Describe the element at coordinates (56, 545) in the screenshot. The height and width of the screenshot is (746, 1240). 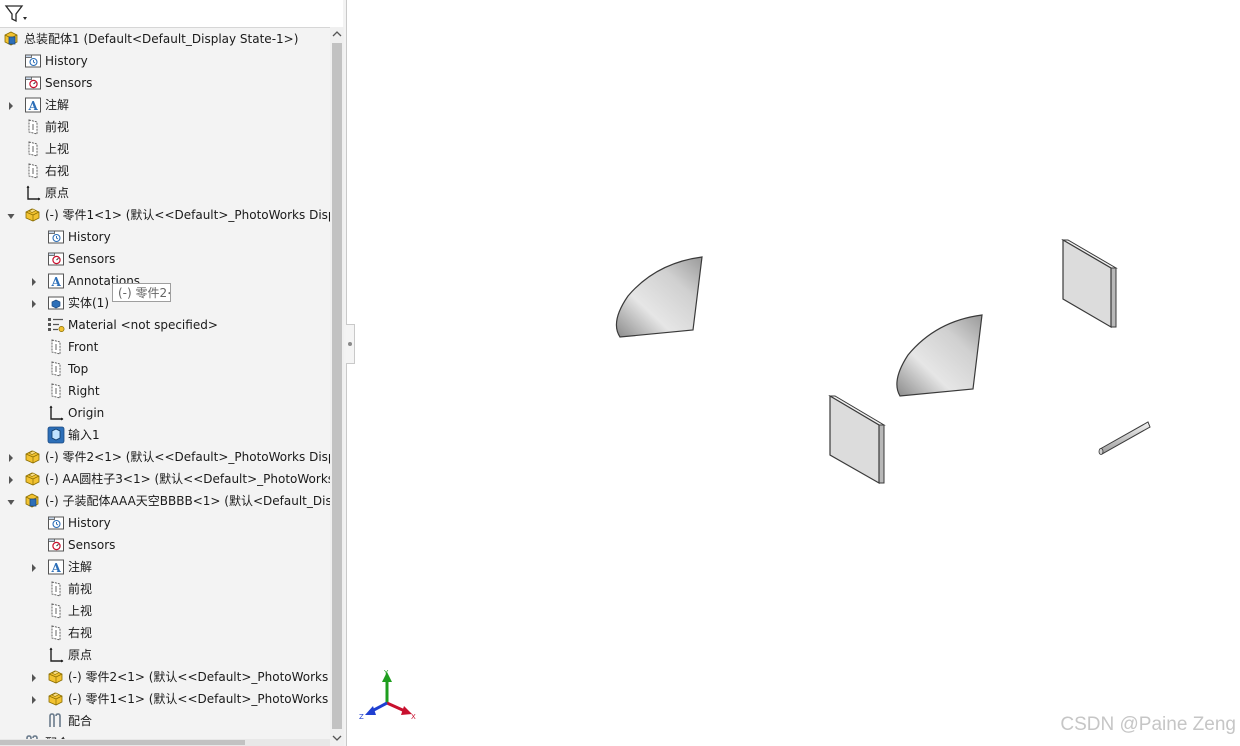
I see `sensor-folder-icon` at that location.